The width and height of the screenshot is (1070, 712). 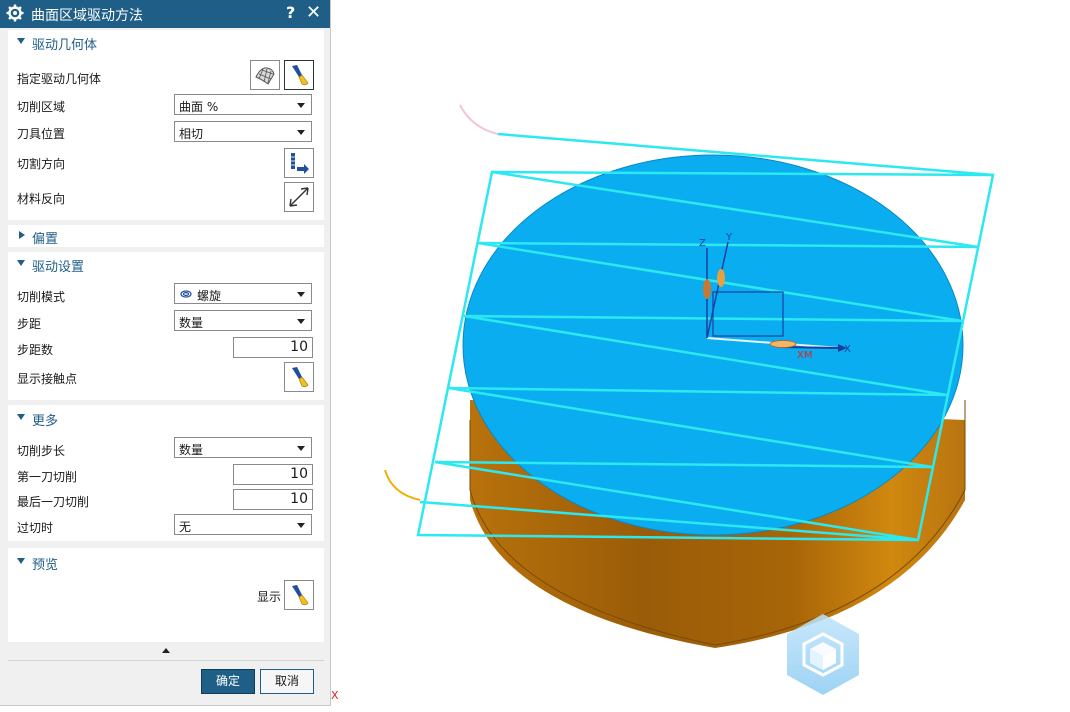 I want to click on divider, so click(x=166, y=660).